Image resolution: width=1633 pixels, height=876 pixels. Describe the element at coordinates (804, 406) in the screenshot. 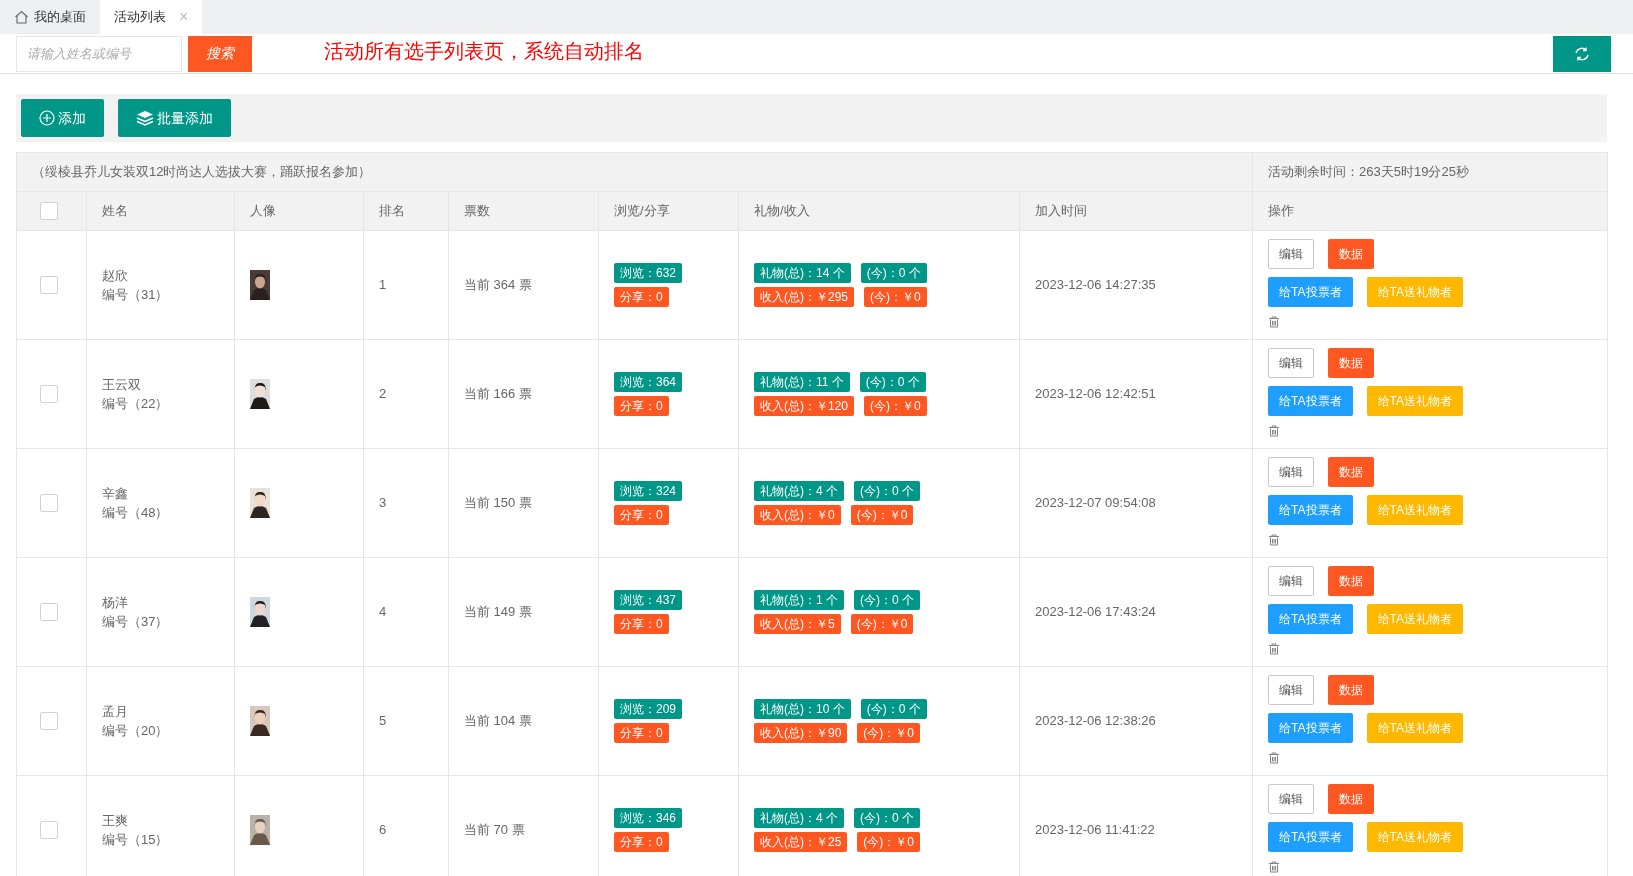

I see `income-badge: 收入(总)：￥120` at that location.